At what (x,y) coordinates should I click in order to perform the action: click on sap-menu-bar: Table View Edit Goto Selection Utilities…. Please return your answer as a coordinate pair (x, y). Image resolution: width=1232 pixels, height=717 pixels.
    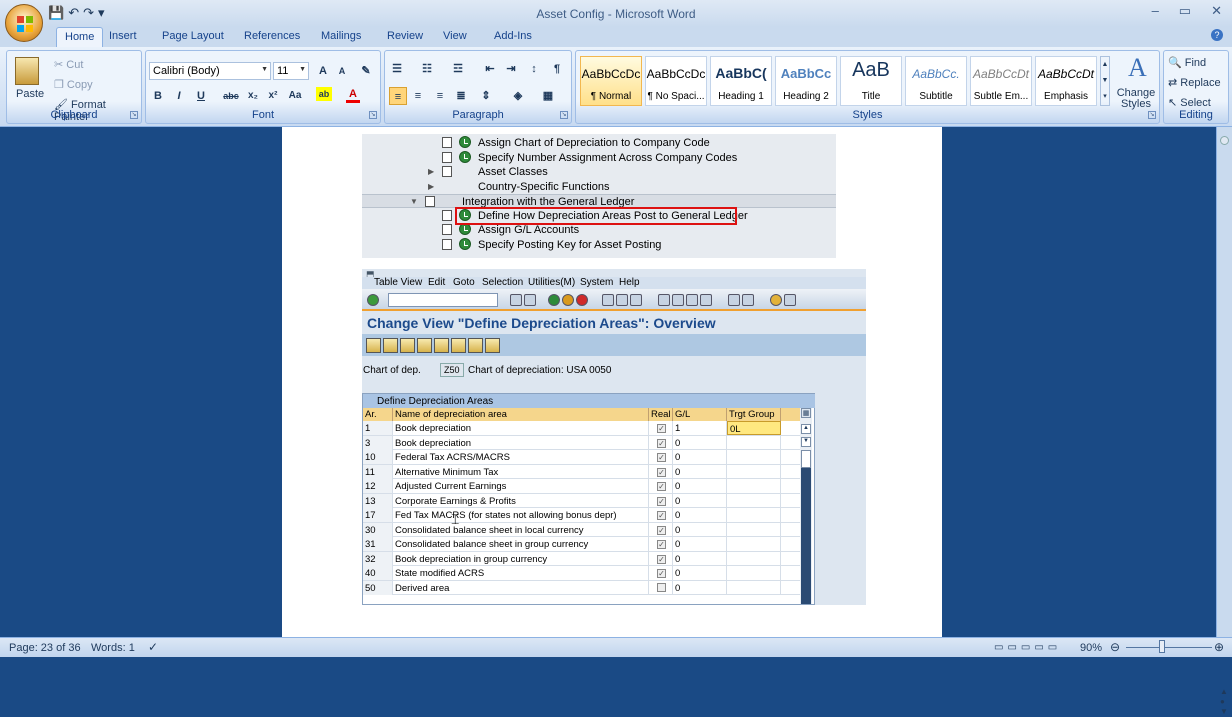
    Looking at the image, I should click on (614, 283).